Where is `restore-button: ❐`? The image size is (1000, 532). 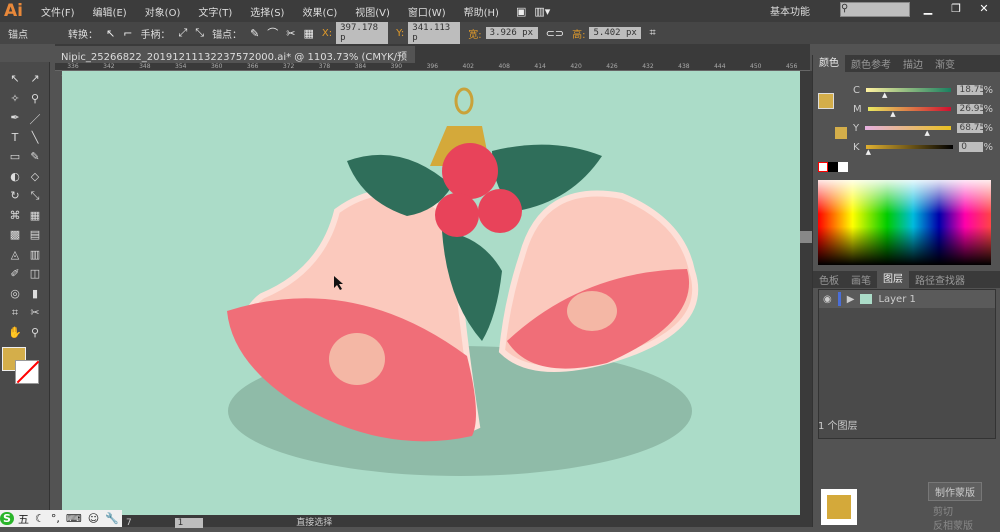
restore-button: ❐ is located at coordinates (956, 10).